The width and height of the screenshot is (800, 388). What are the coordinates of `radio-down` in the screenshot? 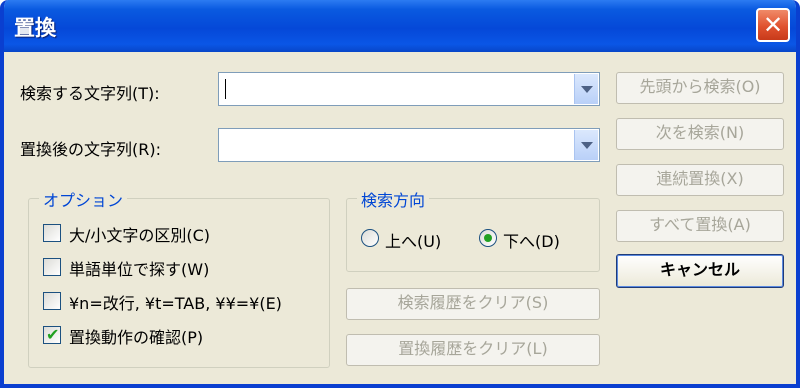 It's located at (488, 238).